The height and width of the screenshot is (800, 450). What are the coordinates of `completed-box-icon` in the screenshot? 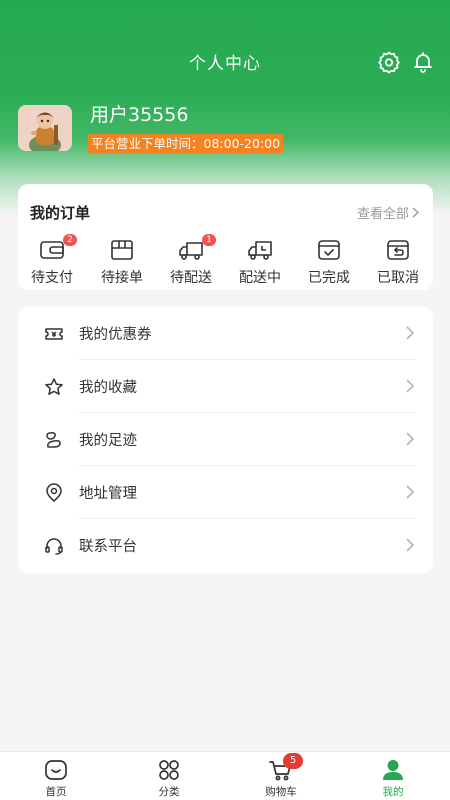 It's located at (329, 250).